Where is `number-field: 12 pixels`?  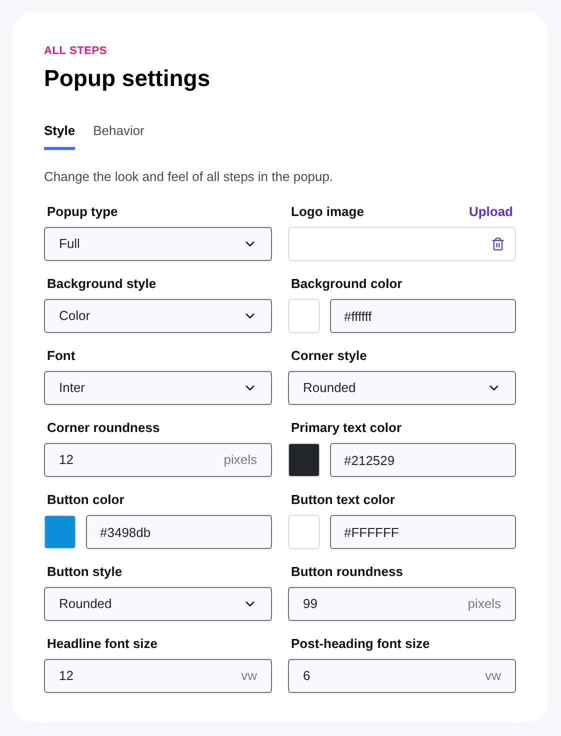
number-field: 12 pixels is located at coordinates (158, 460).